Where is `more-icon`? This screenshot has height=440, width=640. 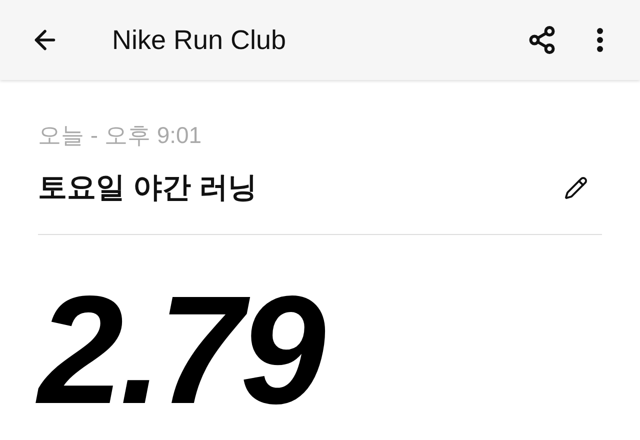
more-icon is located at coordinates (600, 40).